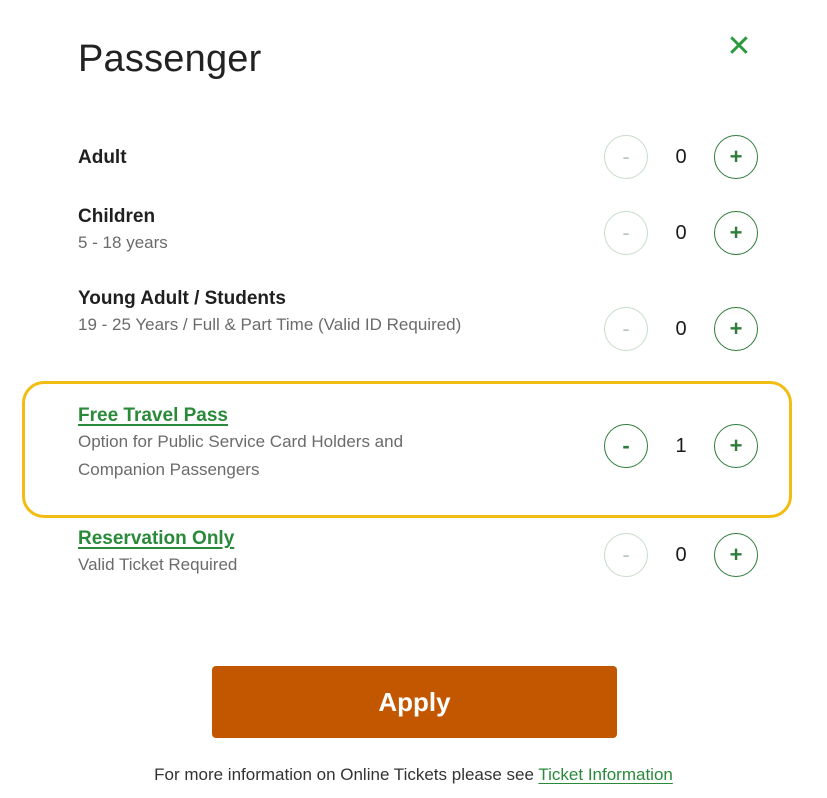  Describe the element at coordinates (123, 242) in the screenshot. I see `passenger-description: 5 - 18 years` at that location.